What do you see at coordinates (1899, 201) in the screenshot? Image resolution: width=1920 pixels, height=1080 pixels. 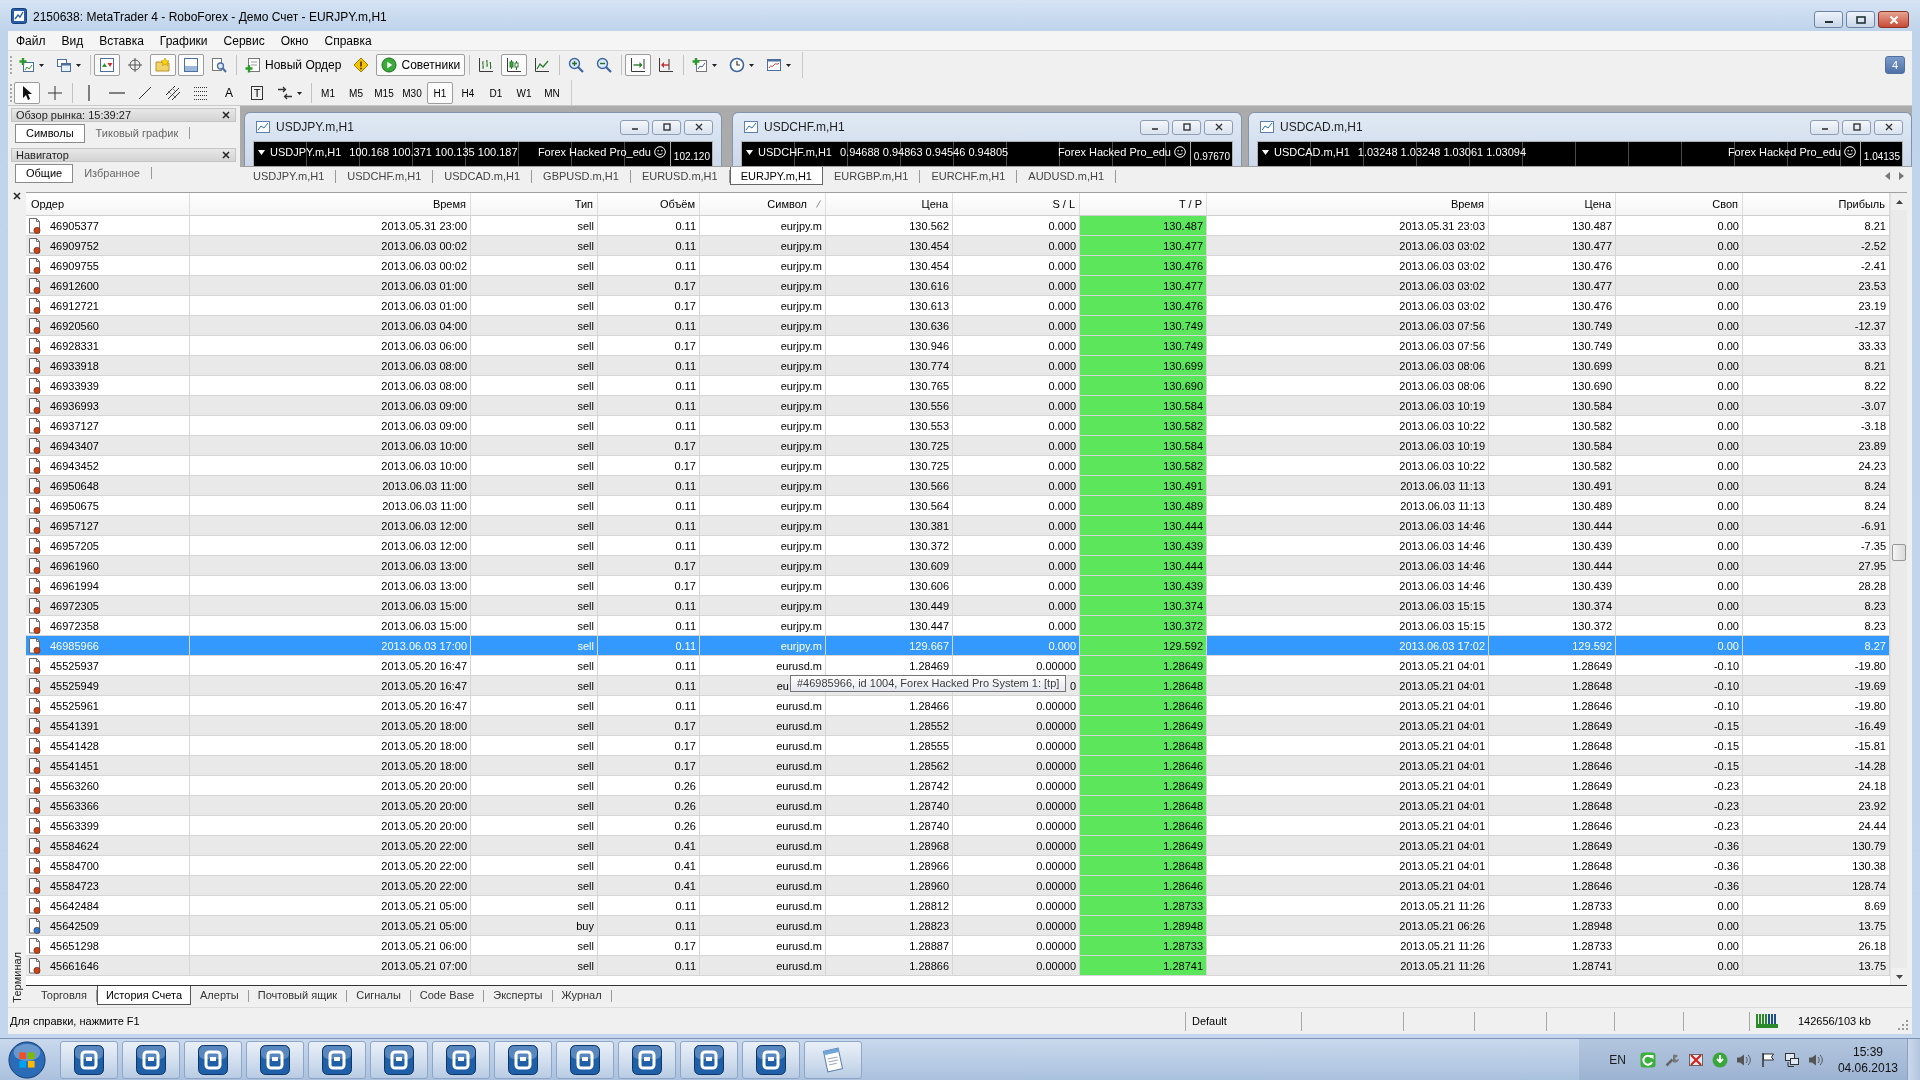 I see `scroll-up-button` at bounding box center [1899, 201].